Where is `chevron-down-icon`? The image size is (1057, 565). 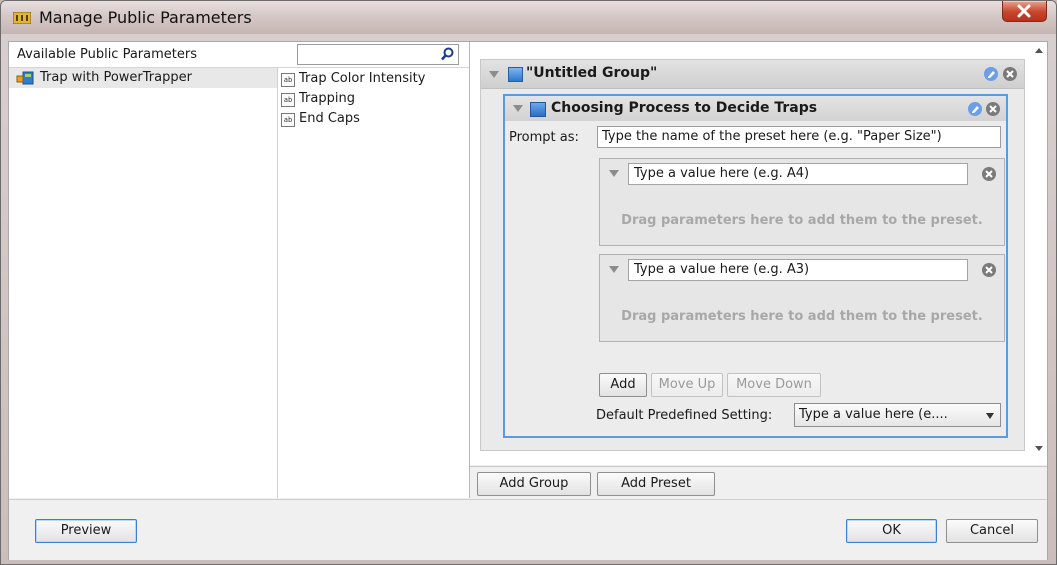
chevron-down-icon is located at coordinates (990, 416).